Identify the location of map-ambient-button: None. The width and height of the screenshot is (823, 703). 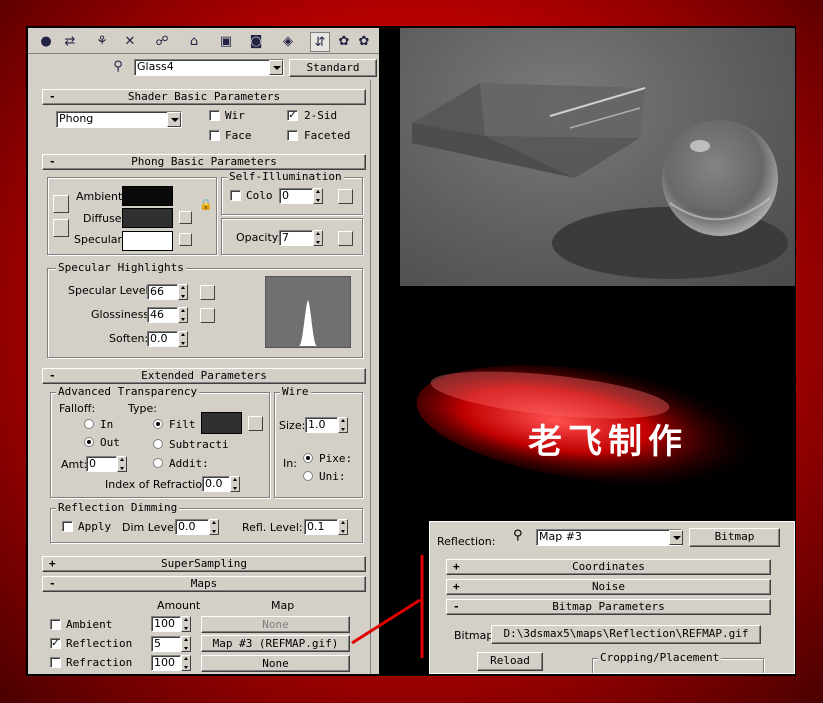
(275, 624).